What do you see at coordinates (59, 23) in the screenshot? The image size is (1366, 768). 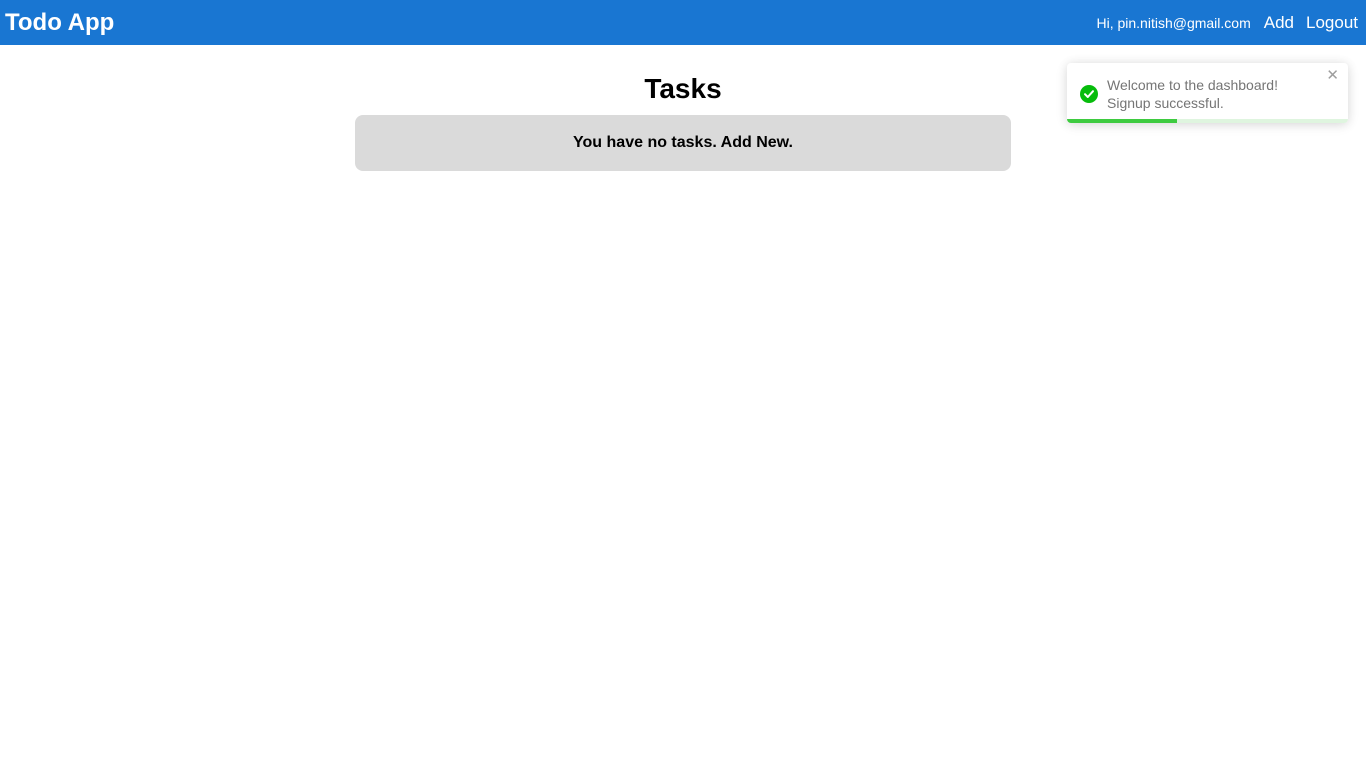 I see `brand-title: Todo App` at bounding box center [59, 23].